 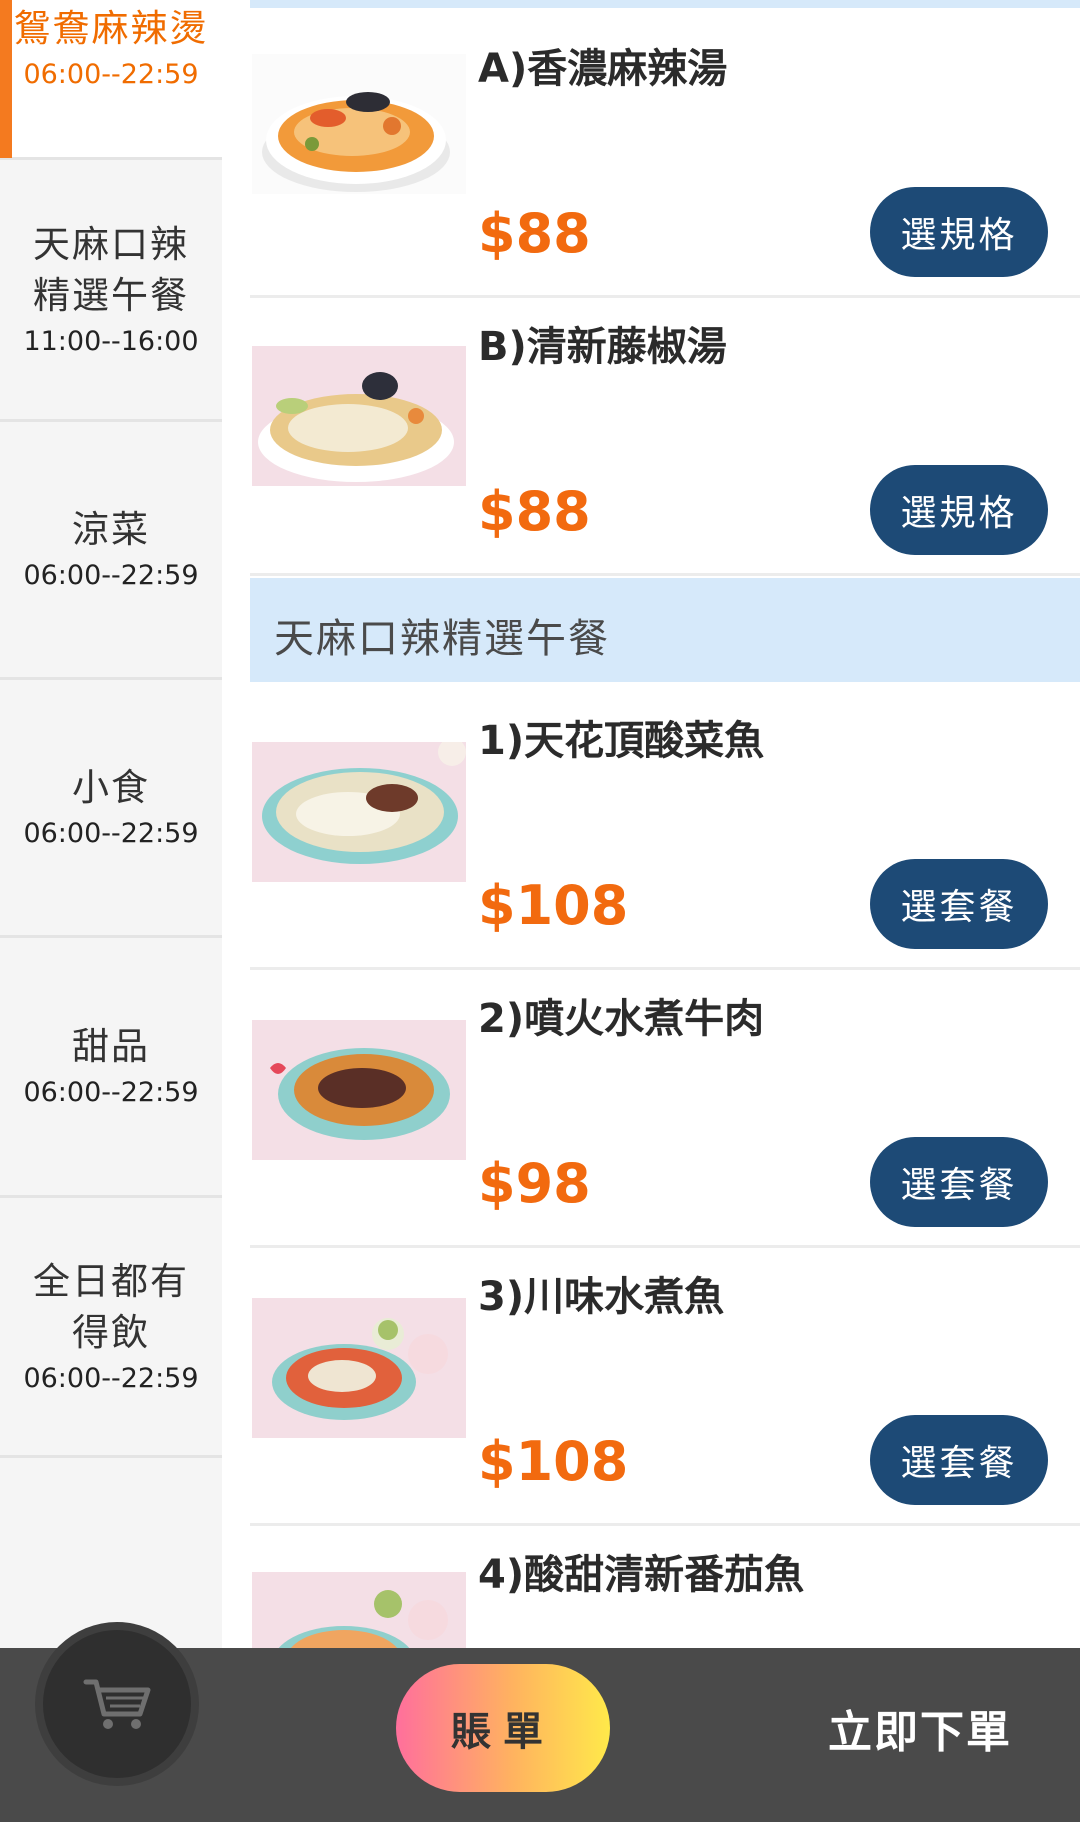 What do you see at coordinates (665, 159) in the screenshot?
I see `menu-item: A)香濃麻辣湯 $88 選規格` at bounding box center [665, 159].